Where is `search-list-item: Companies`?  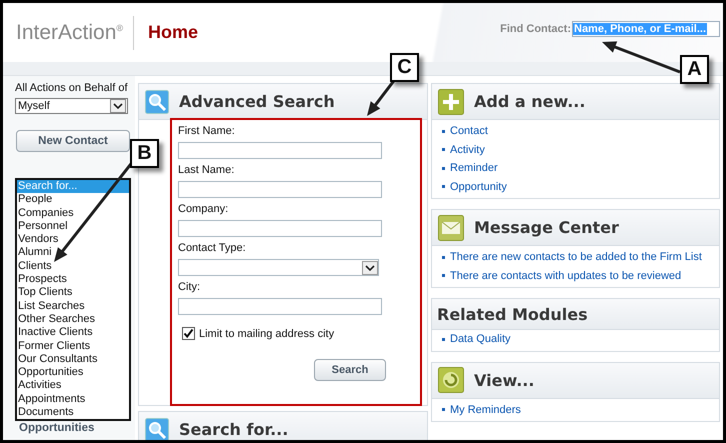 search-list-item: Companies is located at coordinates (73, 213).